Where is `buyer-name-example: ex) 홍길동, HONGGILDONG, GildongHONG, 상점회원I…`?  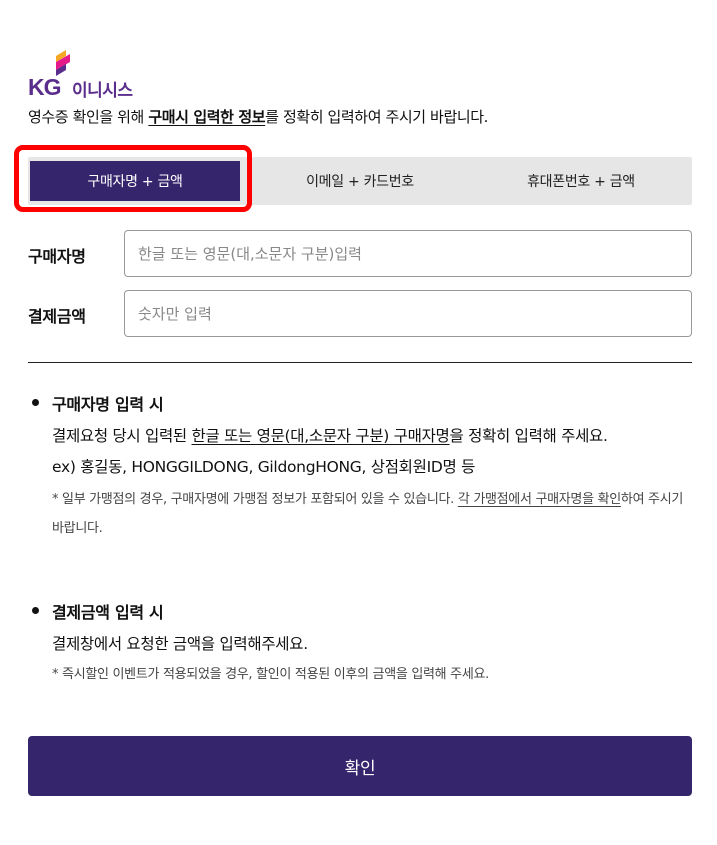 buyer-name-example: ex) 홍길동, HONGGILDONG, GildongHONG, 상점회원I… is located at coordinates (264, 467).